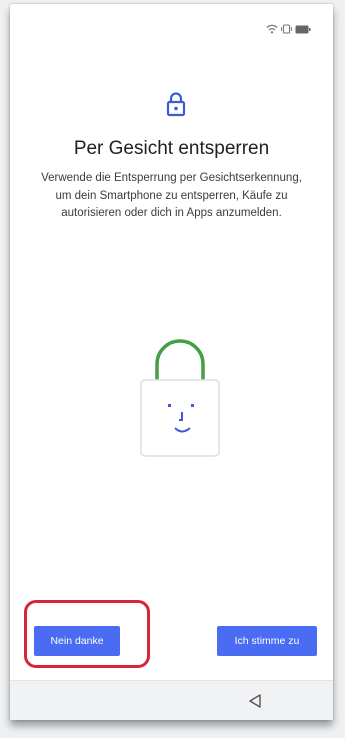 This screenshot has height=738, width=345. I want to click on battery-icon, so click(303, 29).